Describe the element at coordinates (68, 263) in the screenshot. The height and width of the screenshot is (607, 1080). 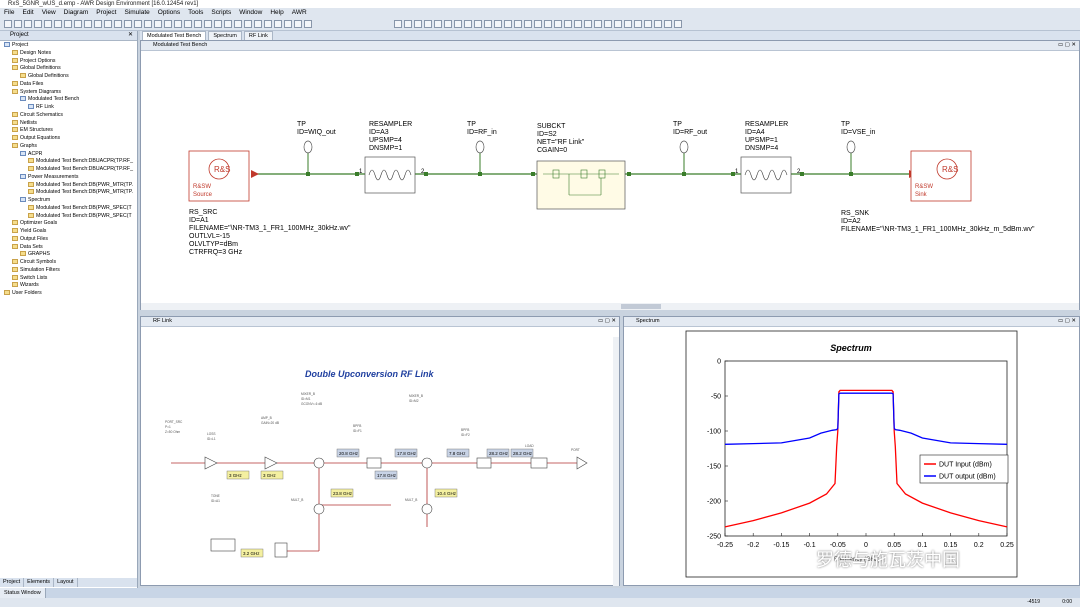
I see `tree-item: Circuit Symbols` at that location.